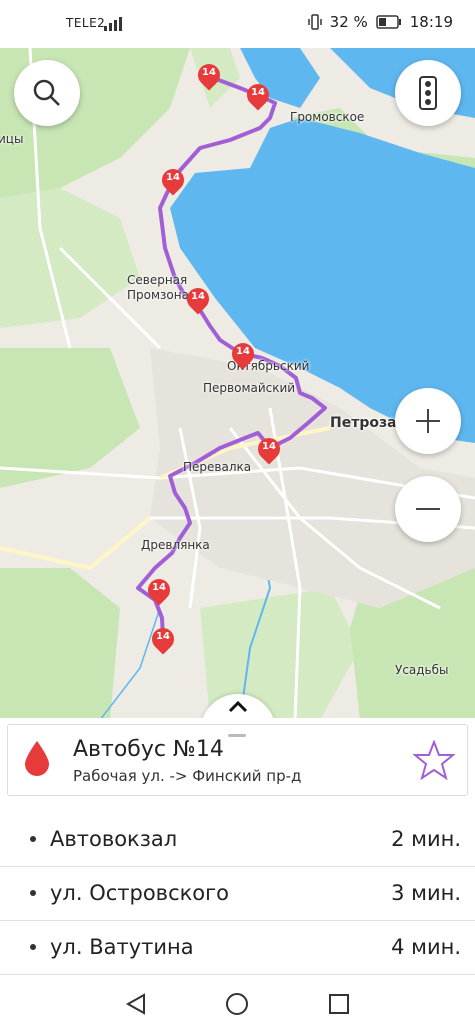 This screenshot has height=1030, width=475. I want to click on vibrate-icon, so click(314, 22).